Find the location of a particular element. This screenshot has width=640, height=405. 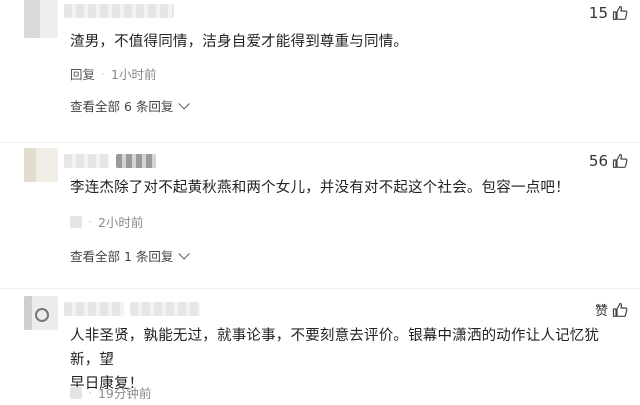

like-button: 56 is located at coordinates (608, 161).